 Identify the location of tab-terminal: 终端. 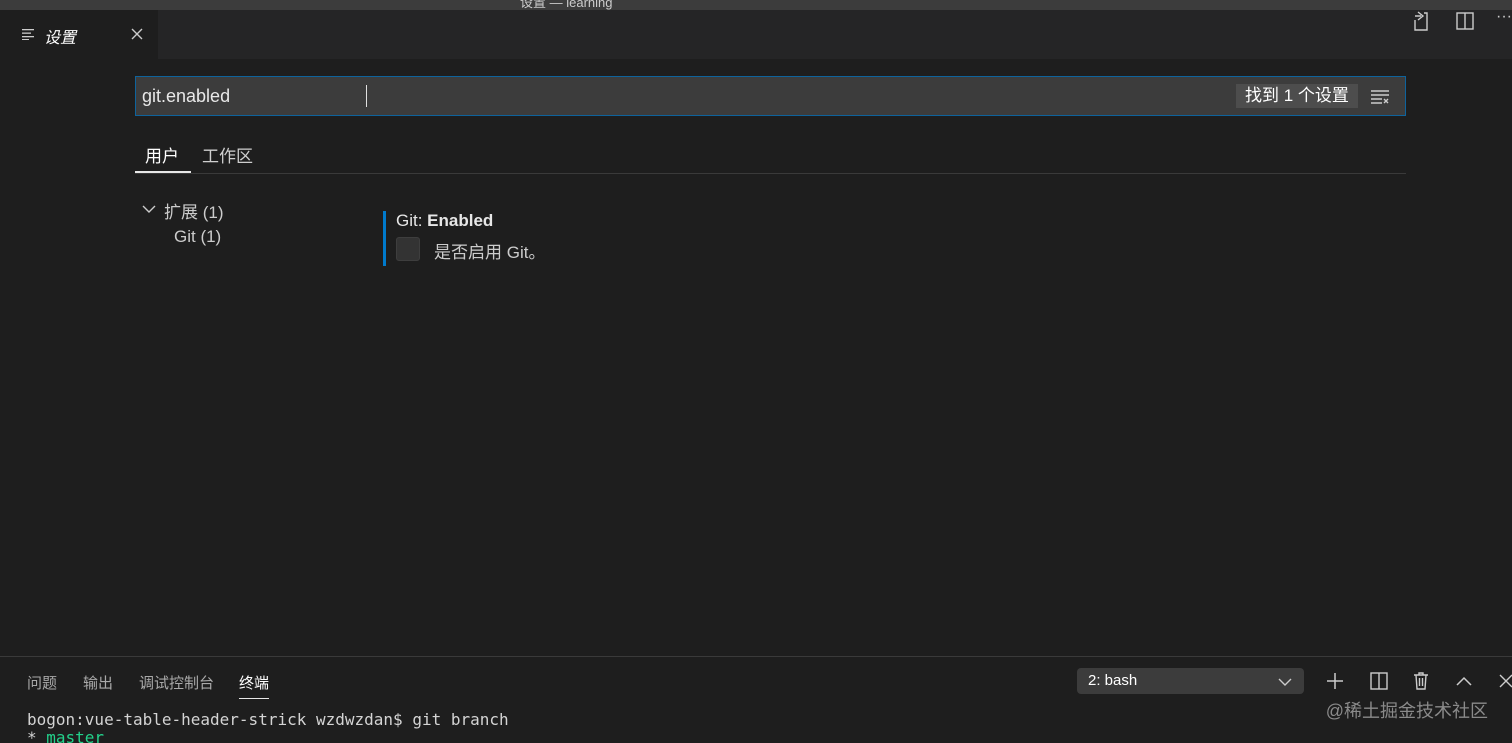
(254, 685).